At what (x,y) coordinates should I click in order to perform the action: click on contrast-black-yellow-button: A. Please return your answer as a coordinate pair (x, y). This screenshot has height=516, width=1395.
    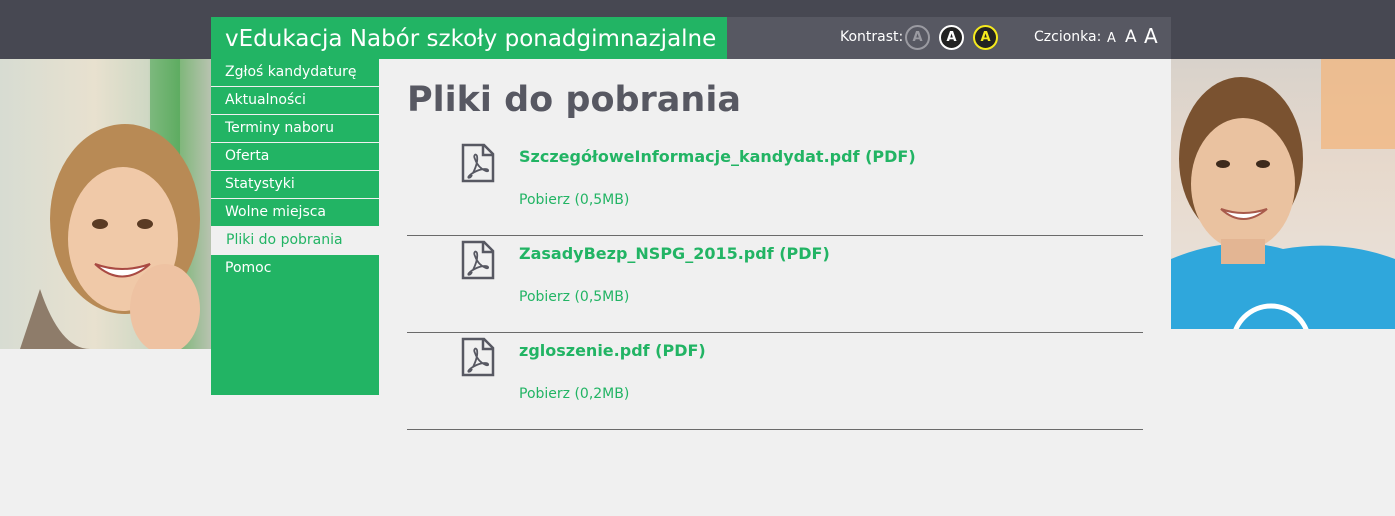
    Looking at the image, I should click on (985, 37).